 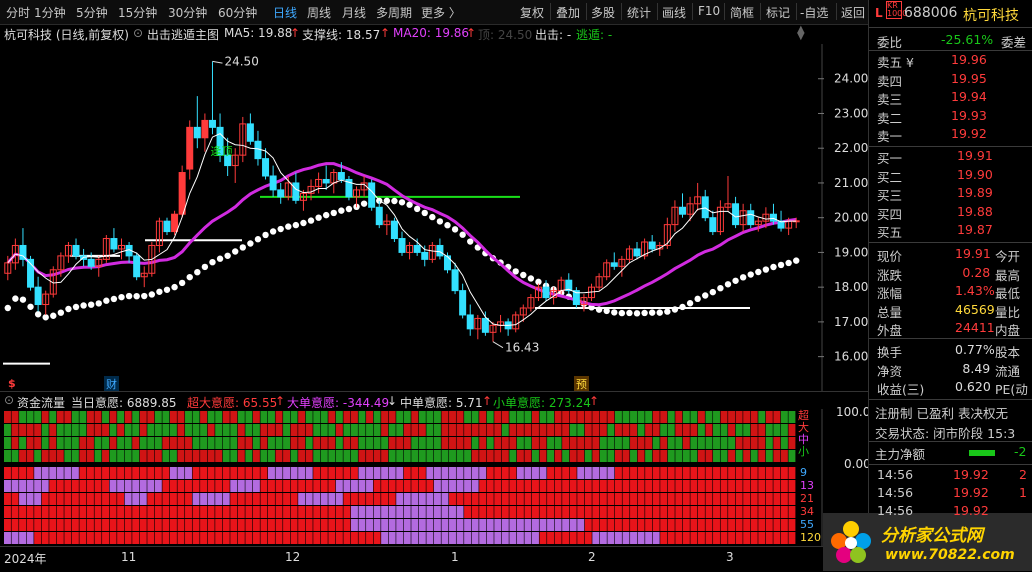 I want to click on stat-label-2: 量比, so click(x=1008, y=312).